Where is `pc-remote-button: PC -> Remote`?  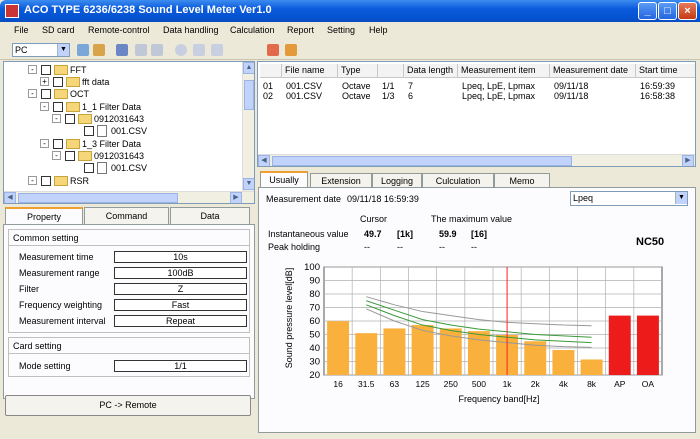
pc-remote-button: PC -> Remote is located at coordinates (128, 405).